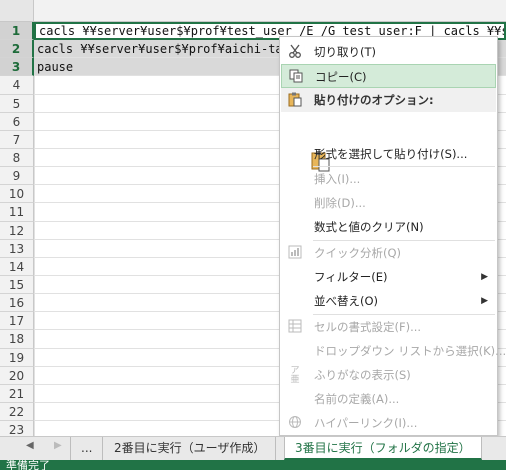 The height and width of the screenshot is (470, 506). What do you see at coordinates (17, 176) in the screenshot?
I see `row-header: 9` at bounding box center [17, 176].